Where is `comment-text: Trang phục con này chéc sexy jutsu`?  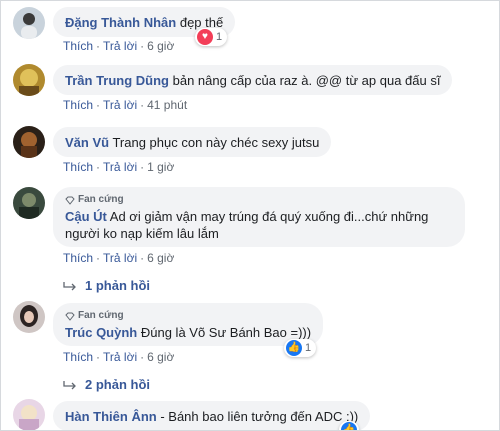 comment-text: Trang phục con này chéc sexy jutsu is located at coordinates (216, 142).